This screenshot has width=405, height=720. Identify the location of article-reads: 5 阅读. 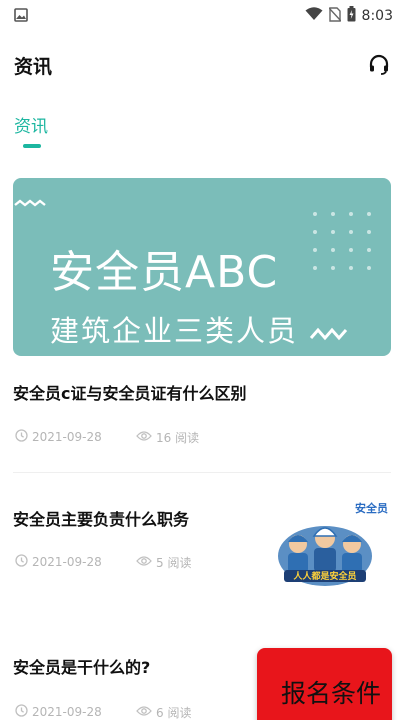
(163, 562).